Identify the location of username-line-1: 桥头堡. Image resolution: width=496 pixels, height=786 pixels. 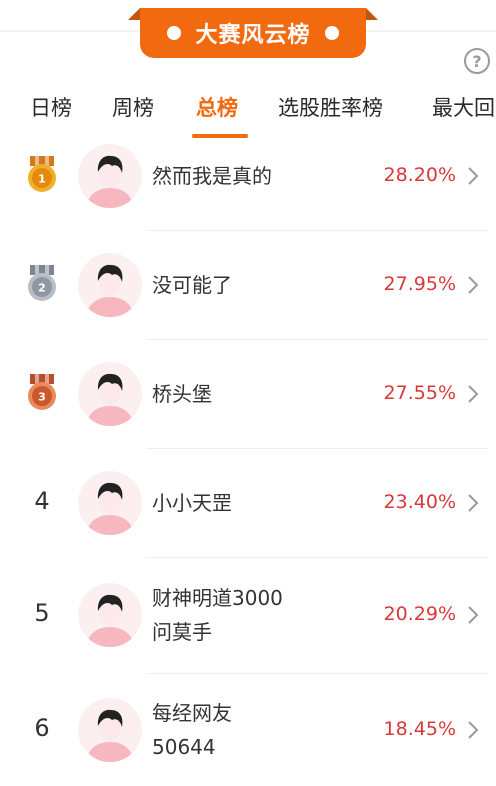
(182, 394).